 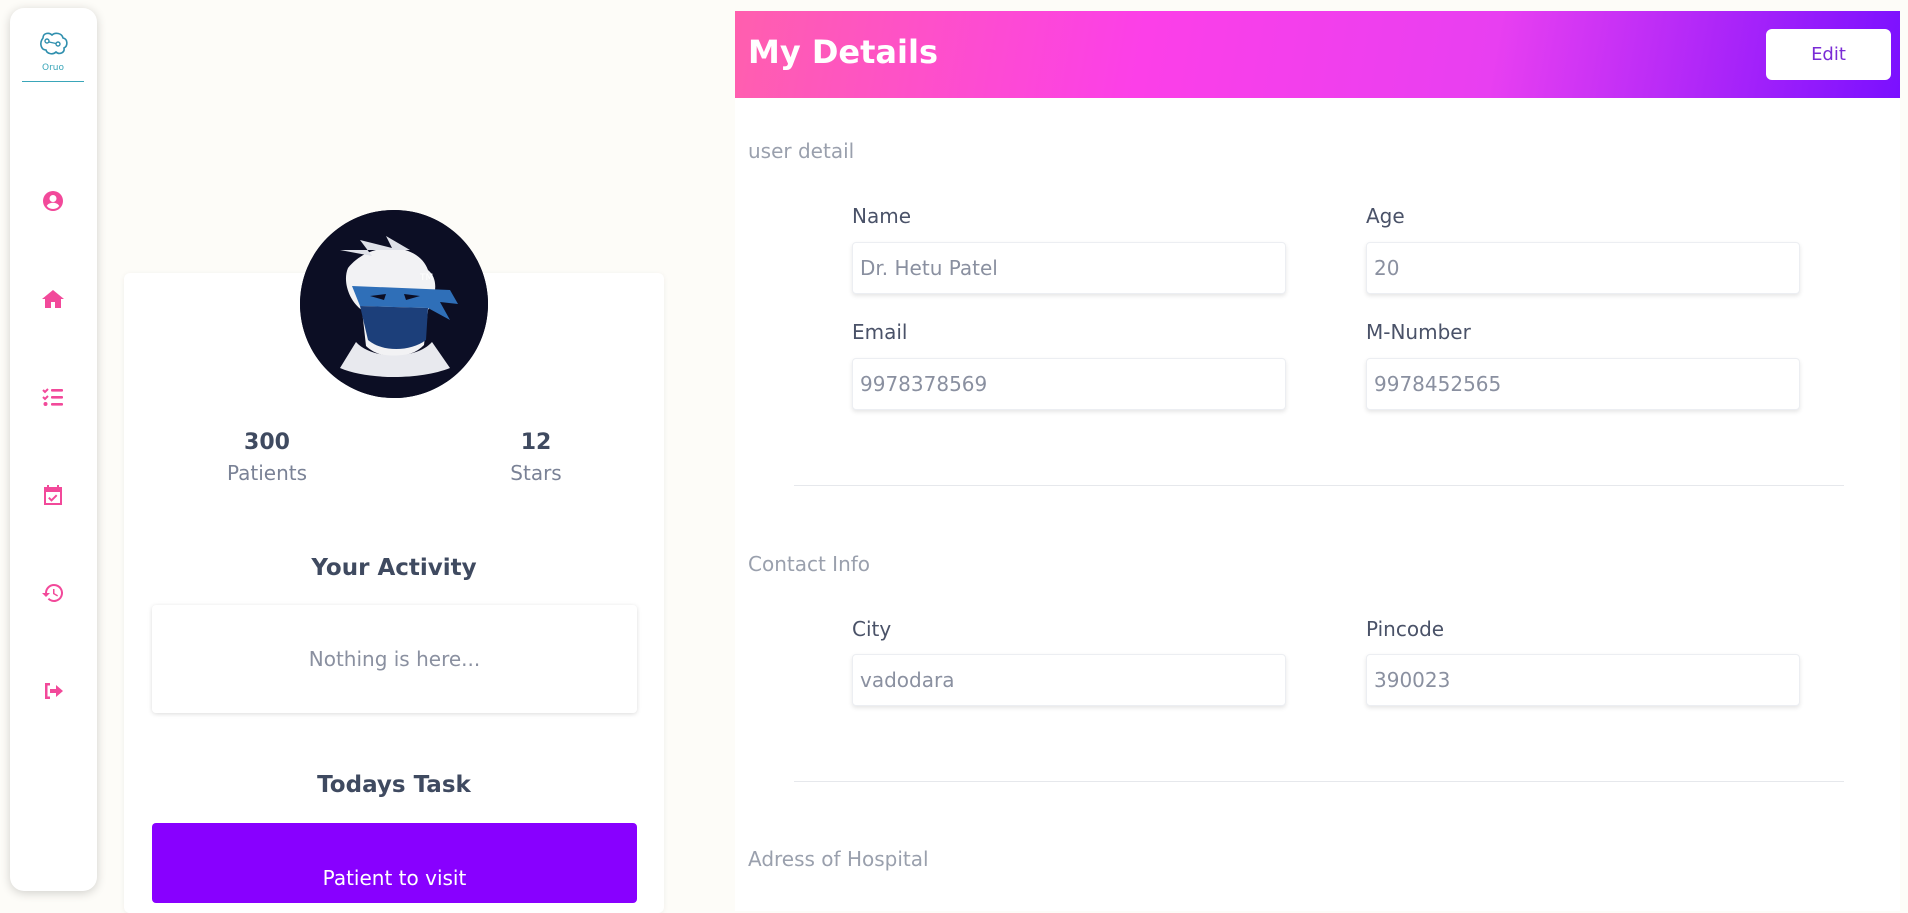 I want to click on home-icon, so click(x=53, y=299).